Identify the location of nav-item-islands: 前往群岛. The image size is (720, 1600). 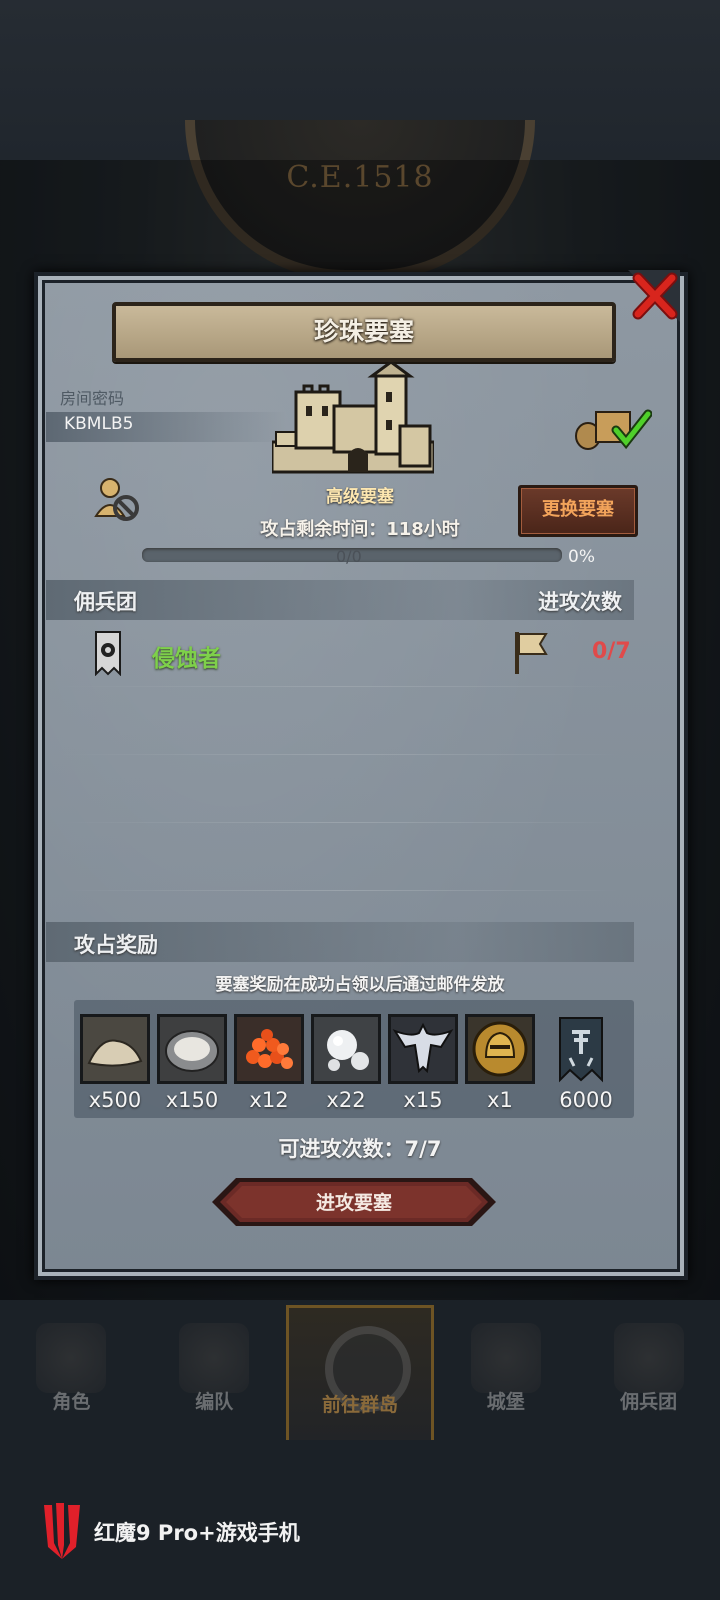
(360, 1372).